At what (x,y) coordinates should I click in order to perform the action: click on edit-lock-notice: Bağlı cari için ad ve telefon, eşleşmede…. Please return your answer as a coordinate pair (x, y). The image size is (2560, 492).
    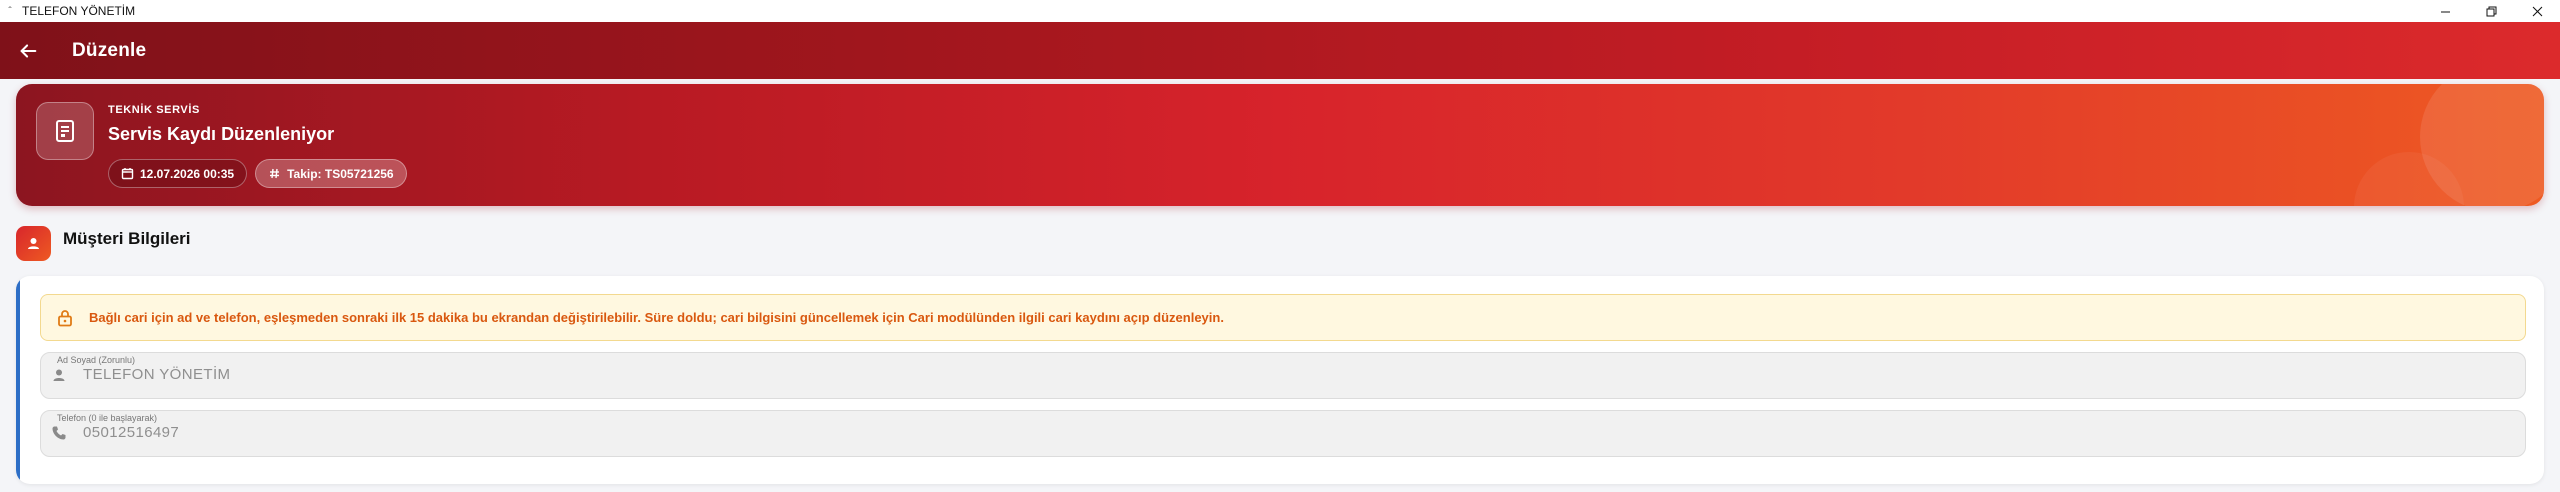
    Looking at the image, I should click on (1283, 317).